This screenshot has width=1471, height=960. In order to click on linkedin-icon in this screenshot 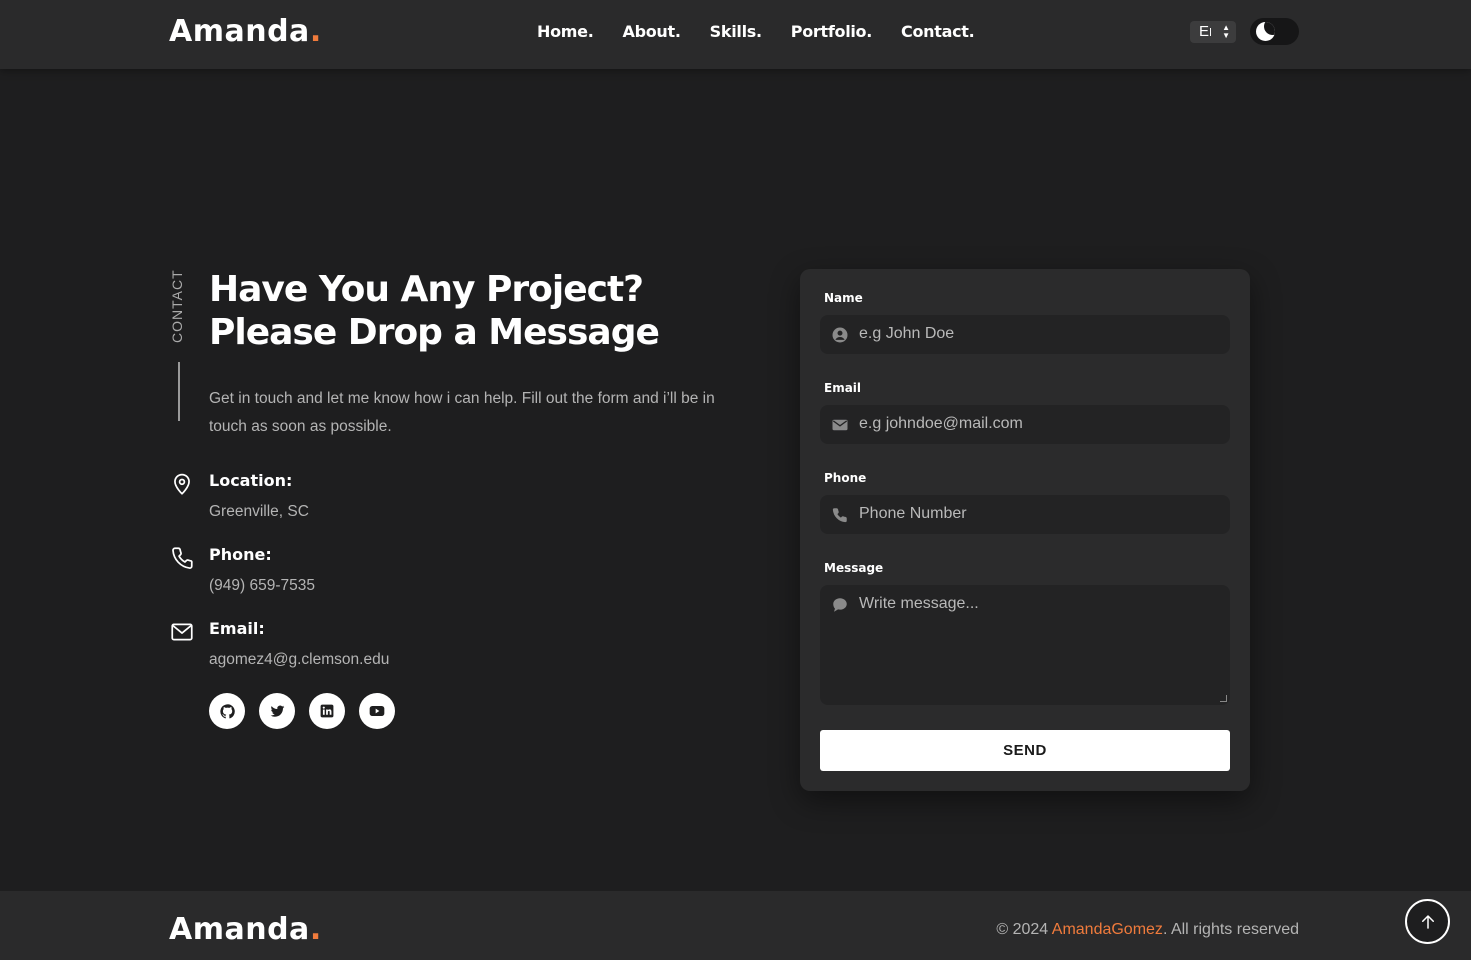, I will do `click(327, 711)`.